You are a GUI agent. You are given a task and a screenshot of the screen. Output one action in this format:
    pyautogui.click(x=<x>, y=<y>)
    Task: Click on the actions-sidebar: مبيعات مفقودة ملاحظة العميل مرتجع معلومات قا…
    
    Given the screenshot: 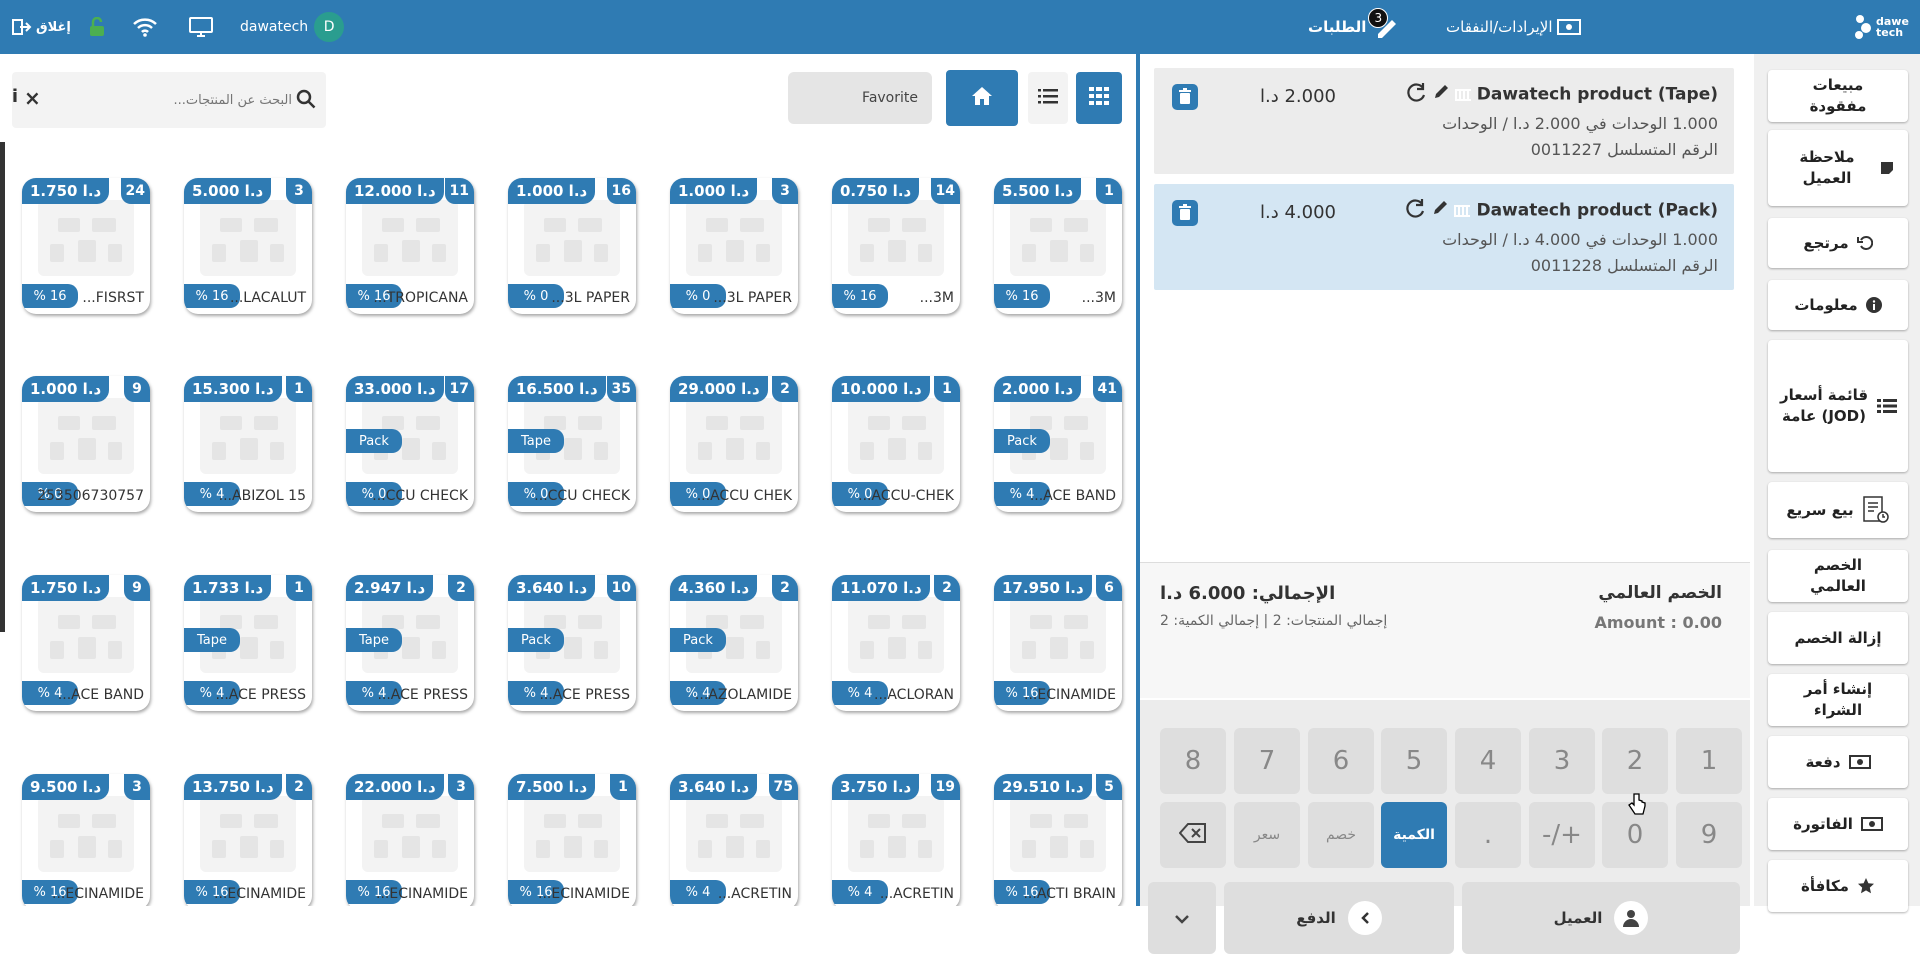 What is the action you would take?
    pyautogui.click(x=1837, y=483)
    